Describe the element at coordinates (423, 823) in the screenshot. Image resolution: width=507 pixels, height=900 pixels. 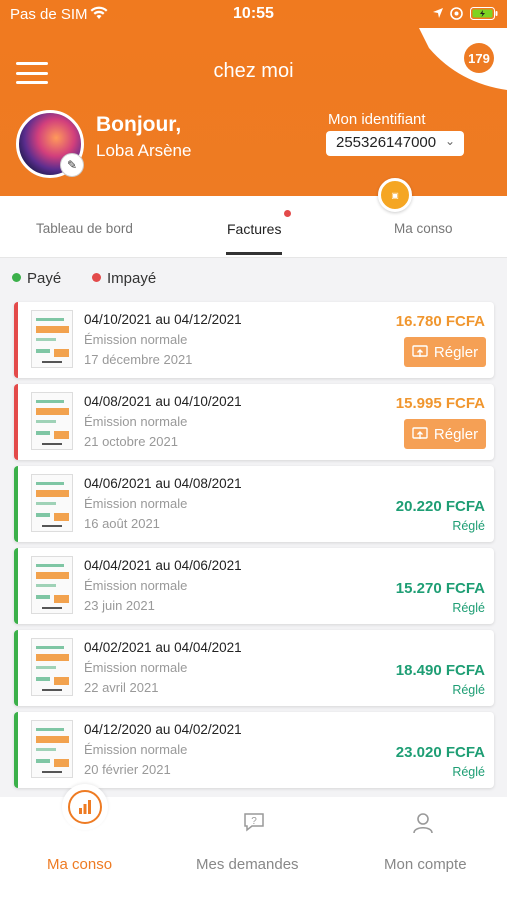
I see `user-icon` at that location.